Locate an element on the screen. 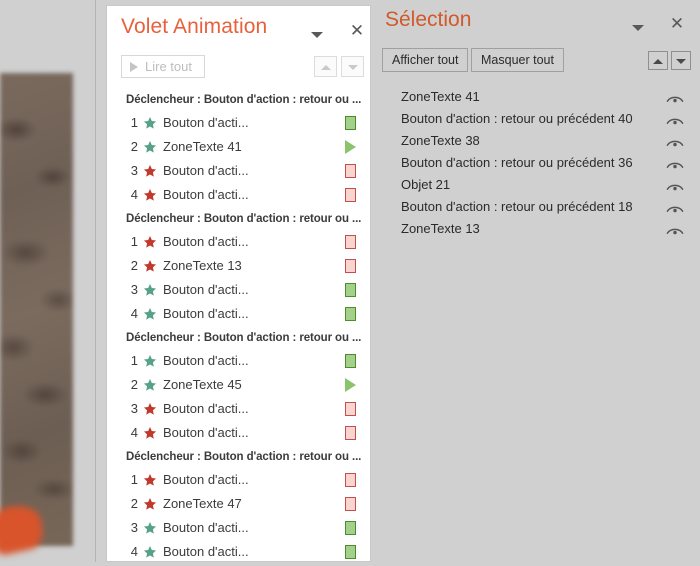  selection-list-item: Bouton d'action : retour ou précédent 18 is located at coordinates (536, 207).